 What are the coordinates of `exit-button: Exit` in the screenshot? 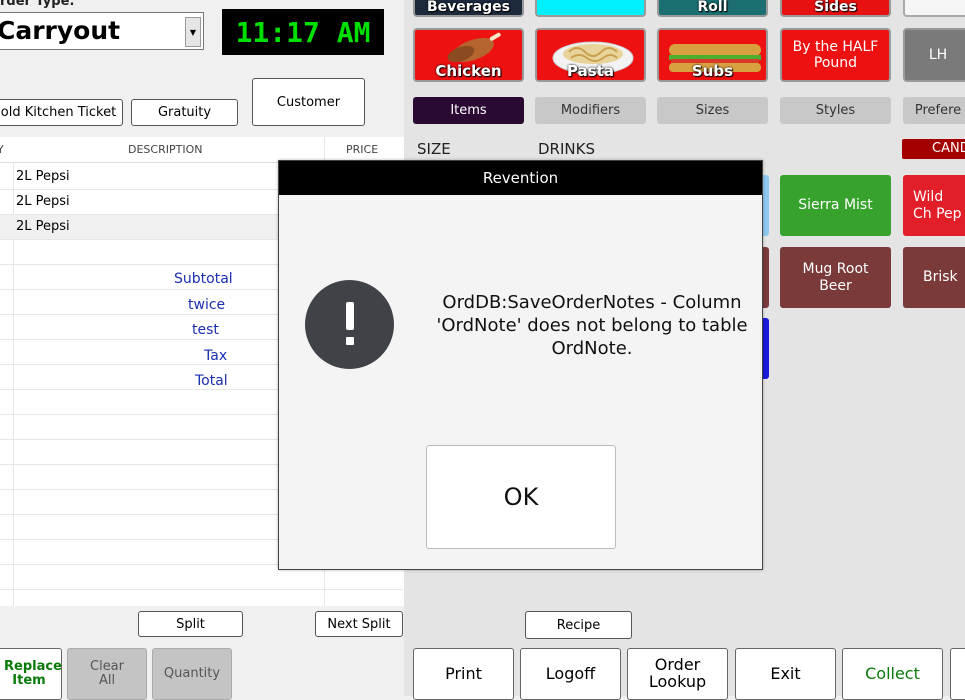 It's located at (785, 674).